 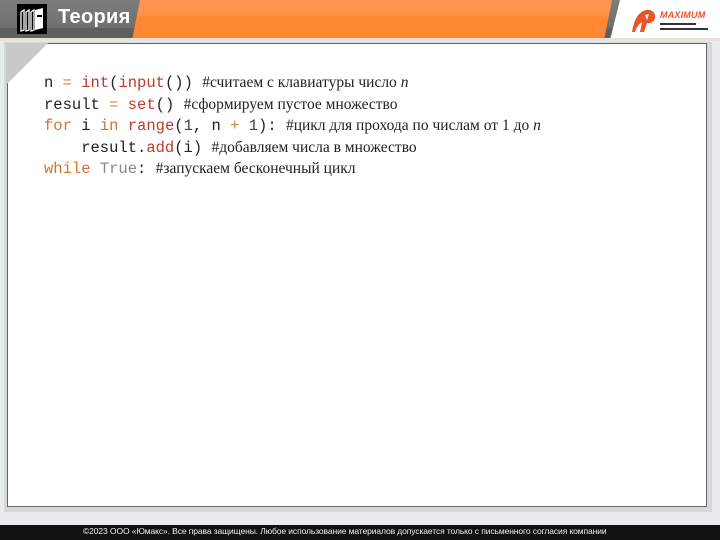 I want to click on code-comment: #добавляем числа в множество, so click(x=313, y=147).